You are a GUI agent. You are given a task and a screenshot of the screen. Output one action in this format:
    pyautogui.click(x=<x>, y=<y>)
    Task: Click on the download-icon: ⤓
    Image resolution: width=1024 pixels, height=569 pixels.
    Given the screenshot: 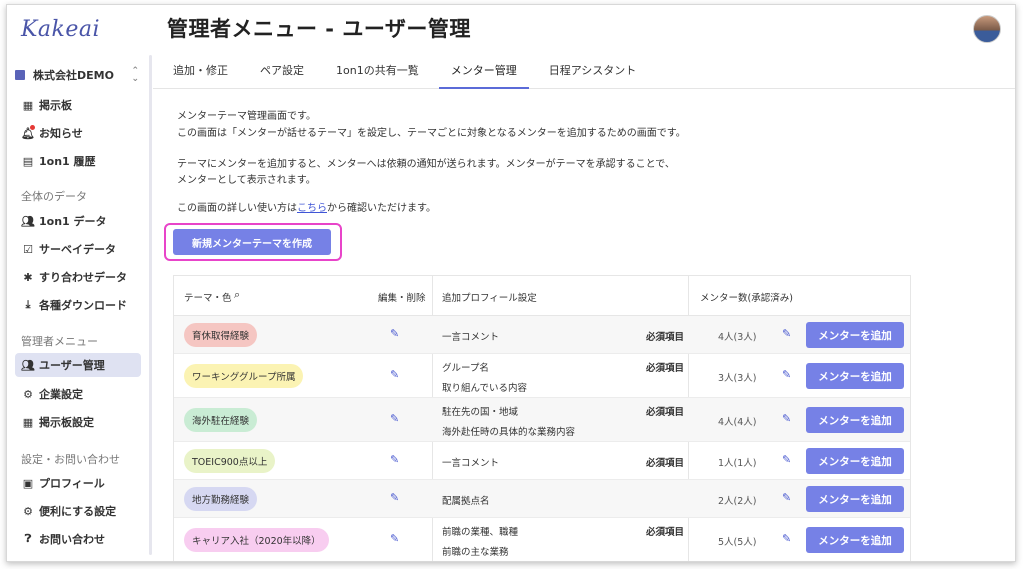 What is the action you would take?
    pyautogui.click(x=28, y=304)
    